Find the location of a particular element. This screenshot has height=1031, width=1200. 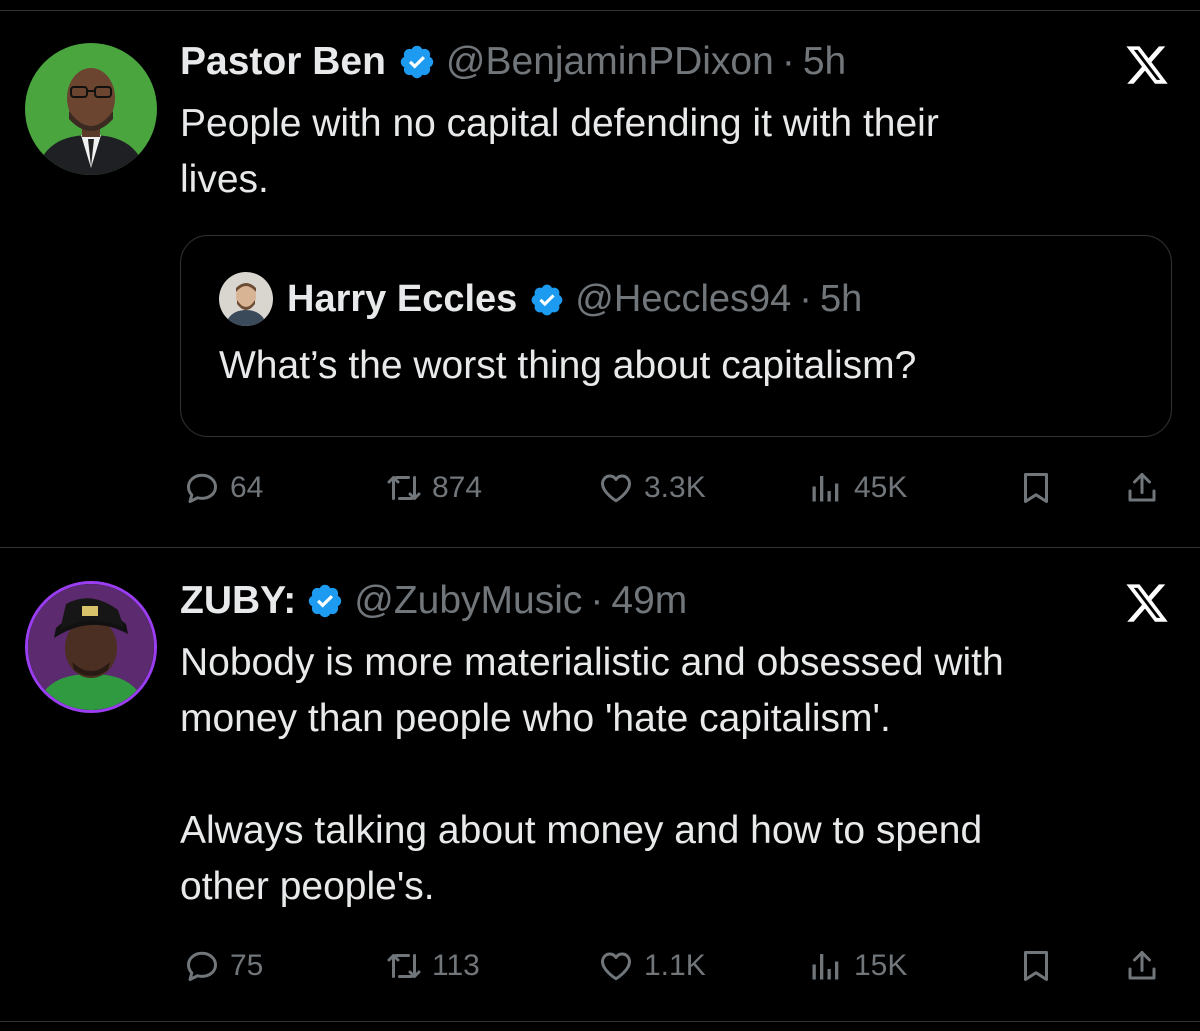

like-count: 3.3K is located at coordinates (675, 487).